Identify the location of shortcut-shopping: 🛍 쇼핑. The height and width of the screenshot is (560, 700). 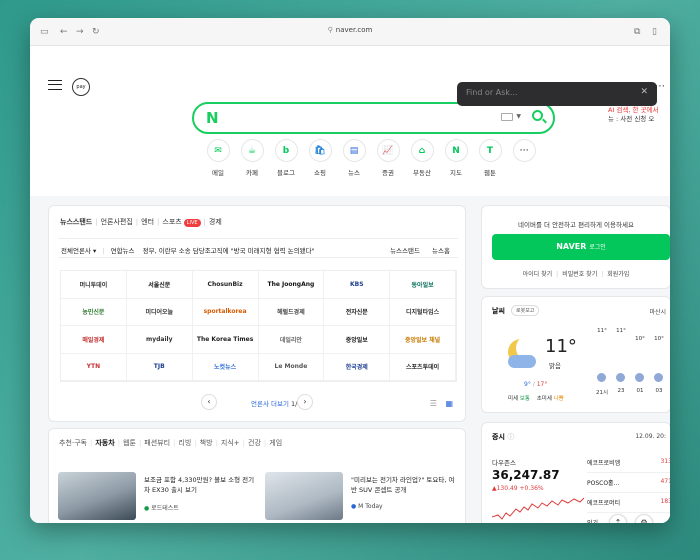
(320, 158).